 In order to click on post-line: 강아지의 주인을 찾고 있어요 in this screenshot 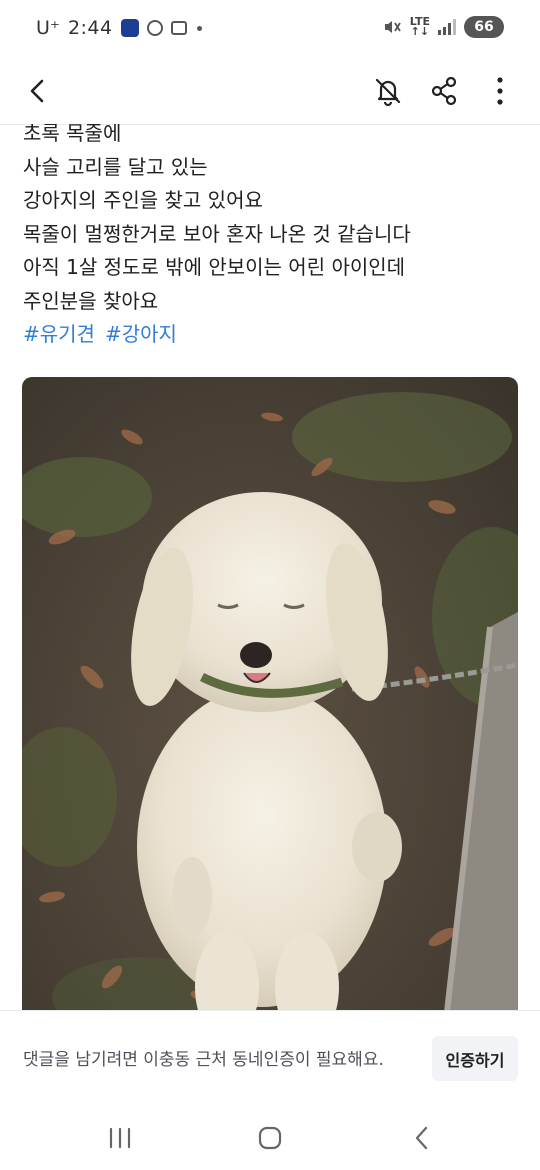, I will do `click(143, 200)`.